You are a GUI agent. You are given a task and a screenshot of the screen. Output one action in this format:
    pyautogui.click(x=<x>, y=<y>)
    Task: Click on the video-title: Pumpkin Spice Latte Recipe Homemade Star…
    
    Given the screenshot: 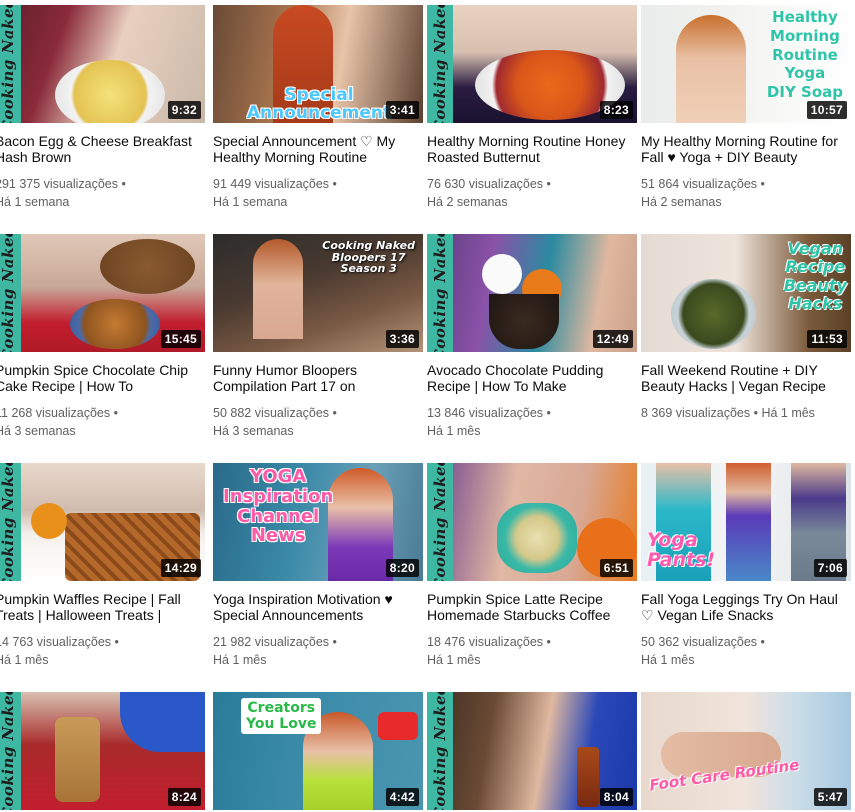 What is the action you would take?
    pyautogui.click(x=532, y=608)
    